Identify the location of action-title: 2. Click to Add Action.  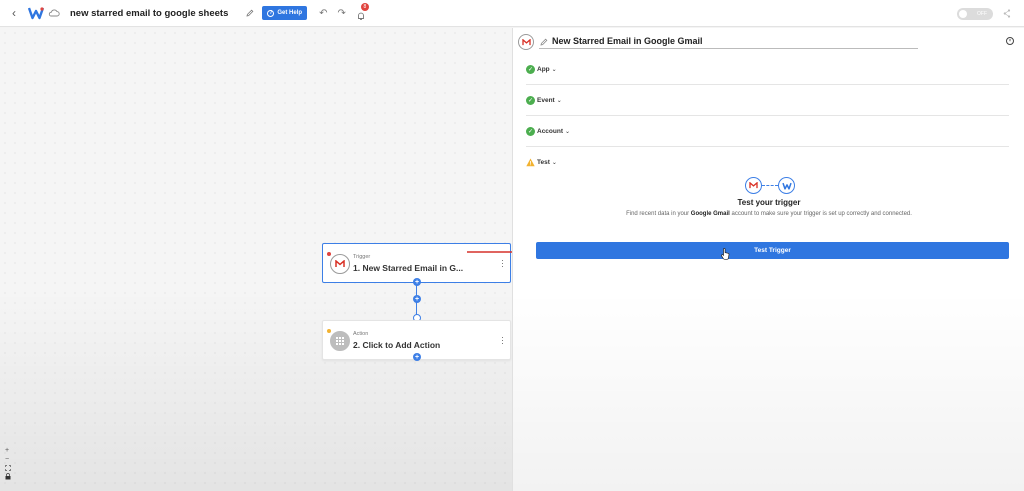
(397, 345).